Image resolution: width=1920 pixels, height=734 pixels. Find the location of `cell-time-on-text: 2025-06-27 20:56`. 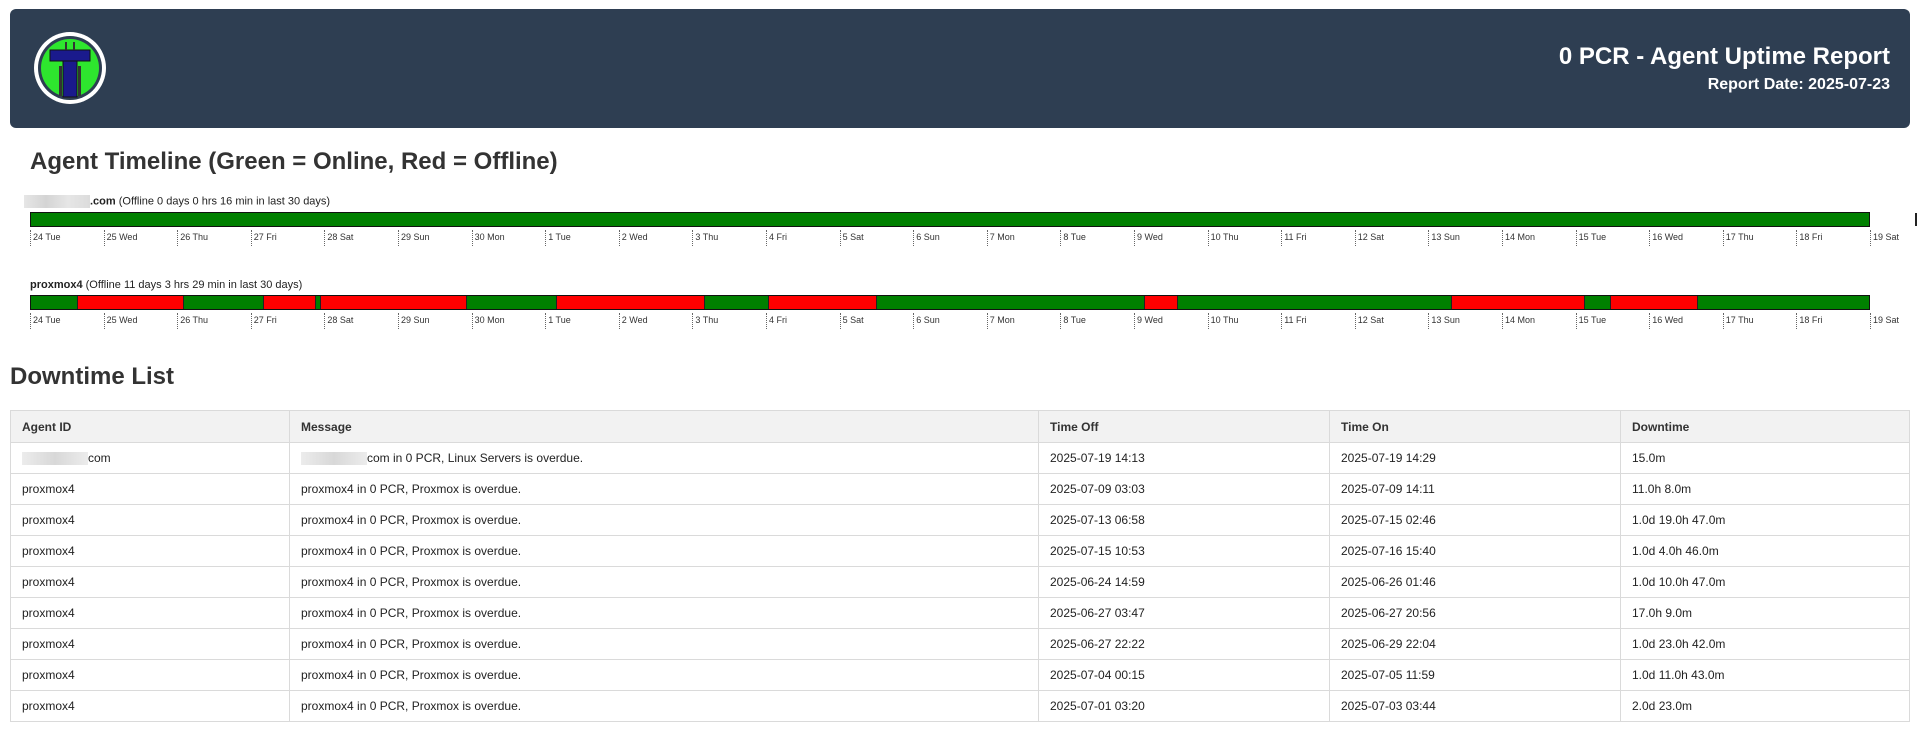

cell-time-on-text: 2025-06-27 20:56 is located at coordinates (1388, 613).